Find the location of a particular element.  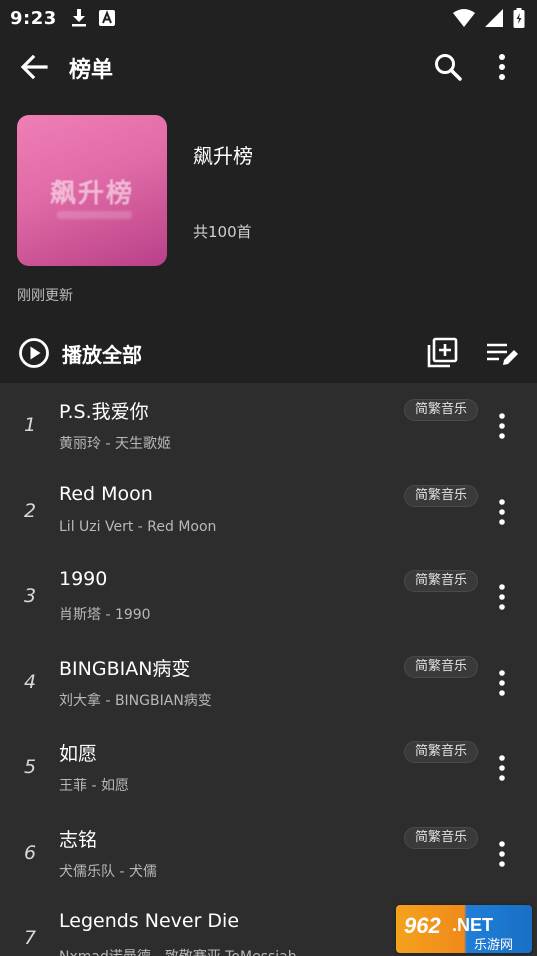

song-title: Legends Never Die is located at coordinates (149, 921).